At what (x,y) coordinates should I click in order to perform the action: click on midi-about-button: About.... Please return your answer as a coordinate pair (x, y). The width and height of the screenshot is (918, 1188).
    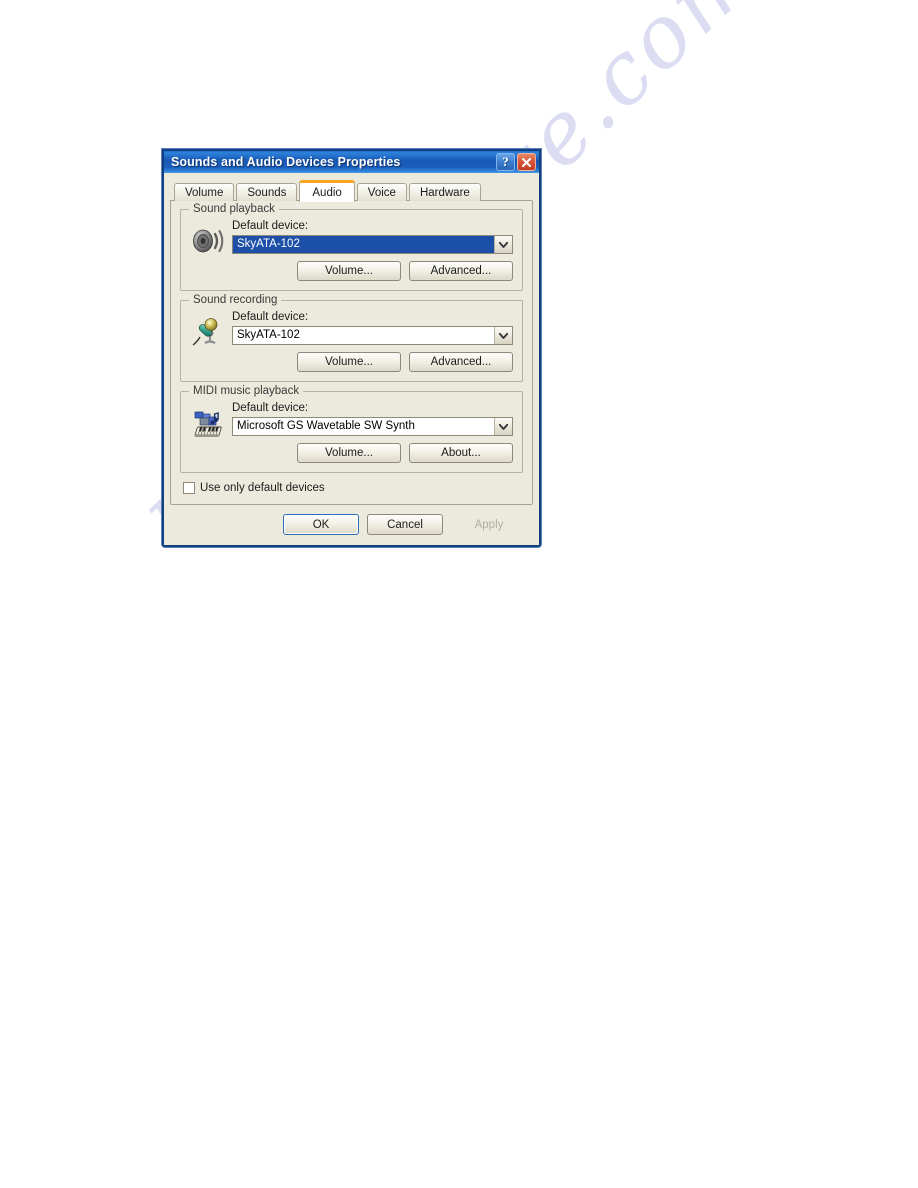
    Looking at the image, I should click on (461, 453).